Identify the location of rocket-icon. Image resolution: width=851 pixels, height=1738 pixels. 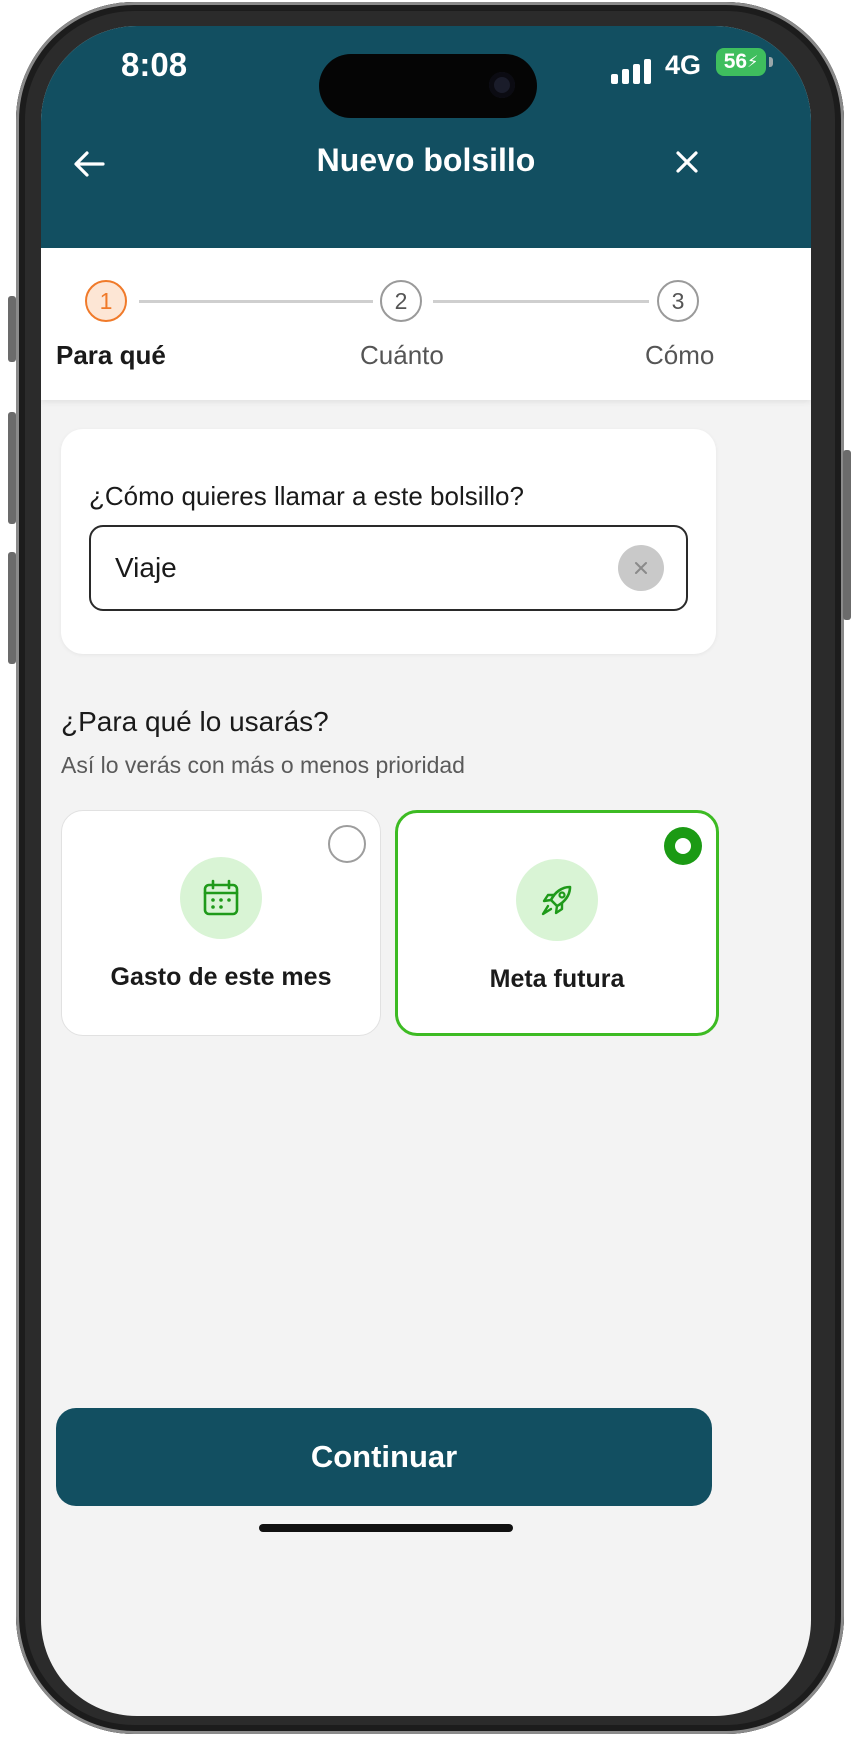
(556, 900).